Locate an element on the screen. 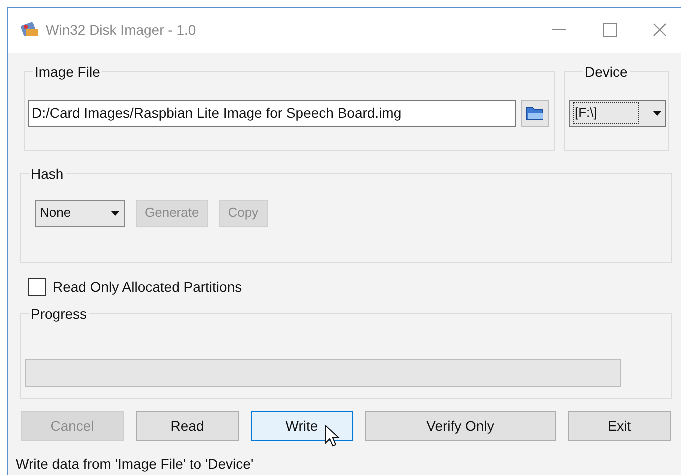 The height and width of the screenshot is (475, 681). browse-button is located at coordinates (535, 113).